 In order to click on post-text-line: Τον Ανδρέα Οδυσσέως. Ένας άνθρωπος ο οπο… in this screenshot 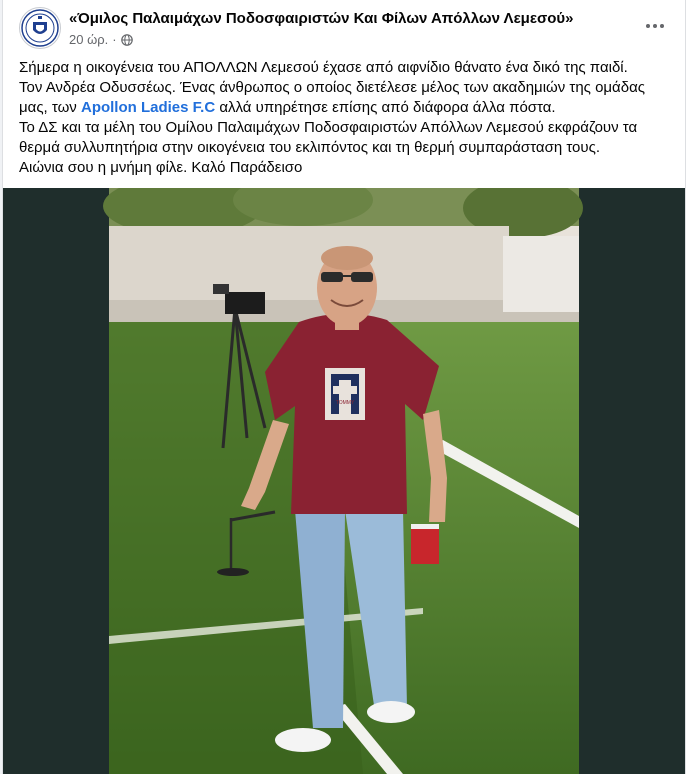, I will do `click(332, 87)`.